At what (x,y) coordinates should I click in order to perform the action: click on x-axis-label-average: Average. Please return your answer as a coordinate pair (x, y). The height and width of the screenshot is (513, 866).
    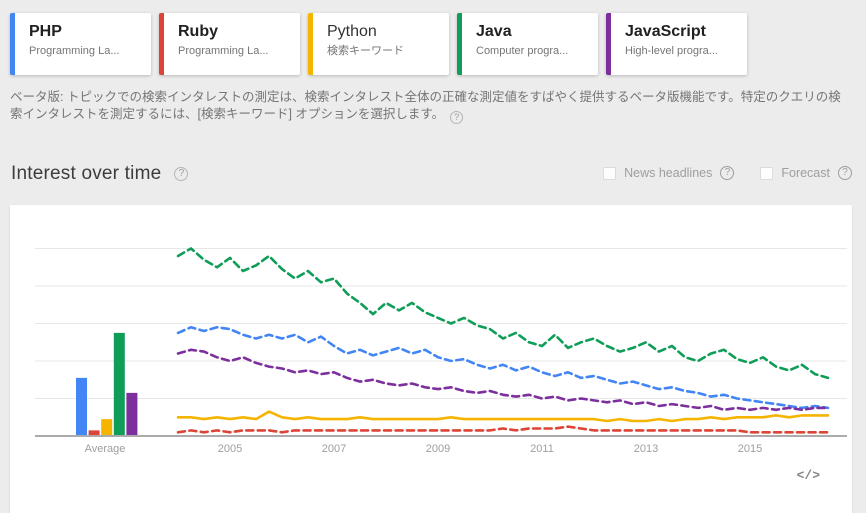
    Looking at the image, I should click on (105, 449).